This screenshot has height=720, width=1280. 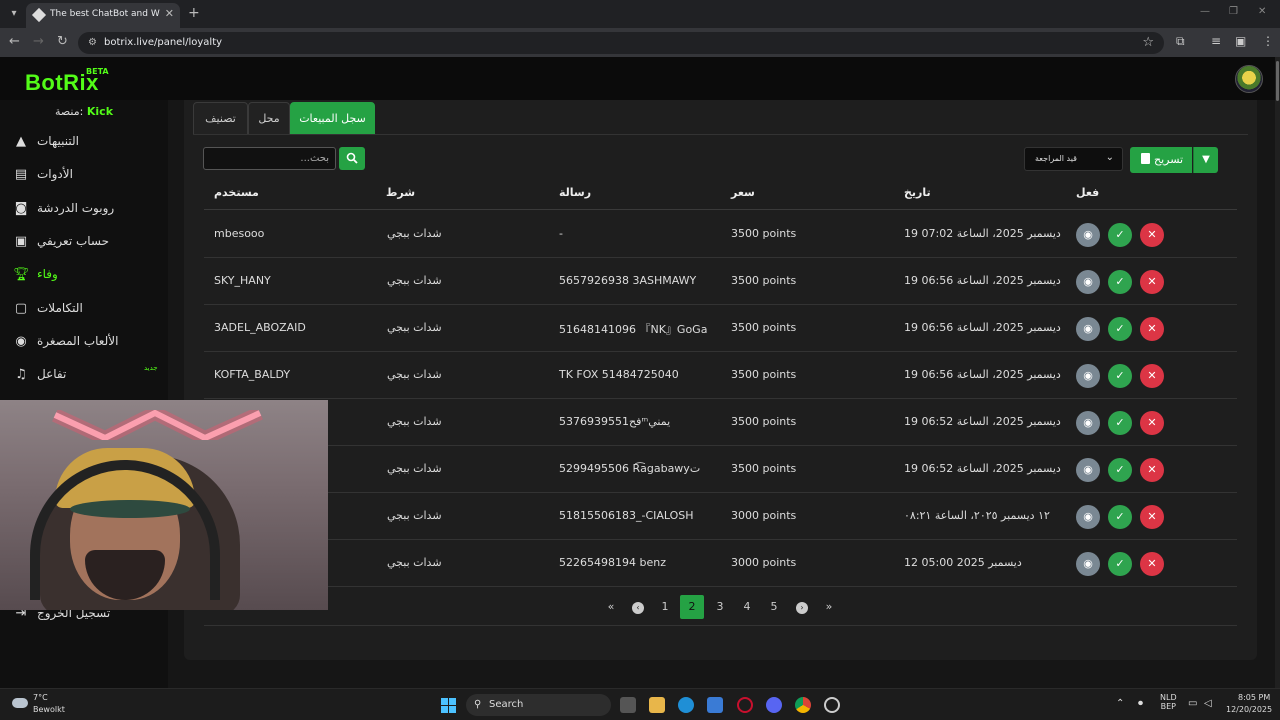 I want to click on prev-page-button: ‹, so click(x=638, y=607).